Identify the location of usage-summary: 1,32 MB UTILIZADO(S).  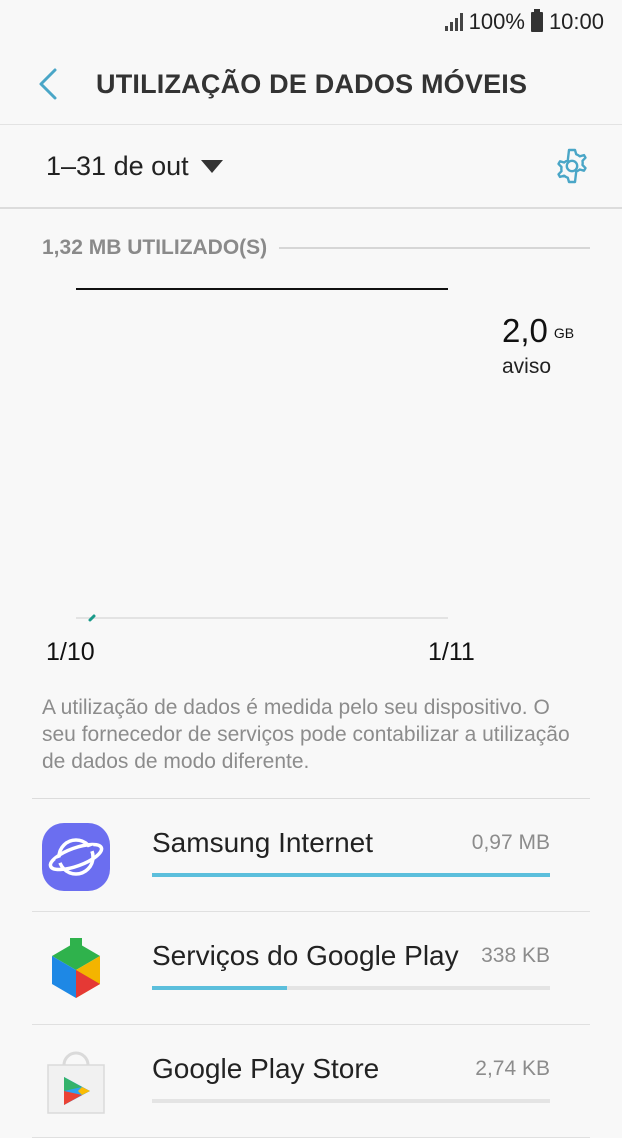
(316, 248).